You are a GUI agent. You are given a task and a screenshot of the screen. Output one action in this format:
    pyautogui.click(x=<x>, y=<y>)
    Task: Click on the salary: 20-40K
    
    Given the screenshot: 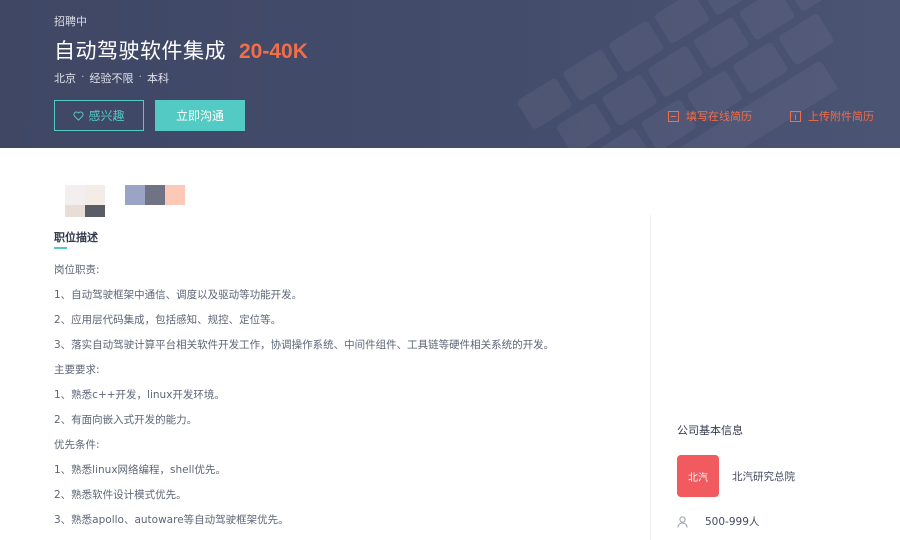 What is the action you would take?
    pyautogui.click(x=273, y=51)
    